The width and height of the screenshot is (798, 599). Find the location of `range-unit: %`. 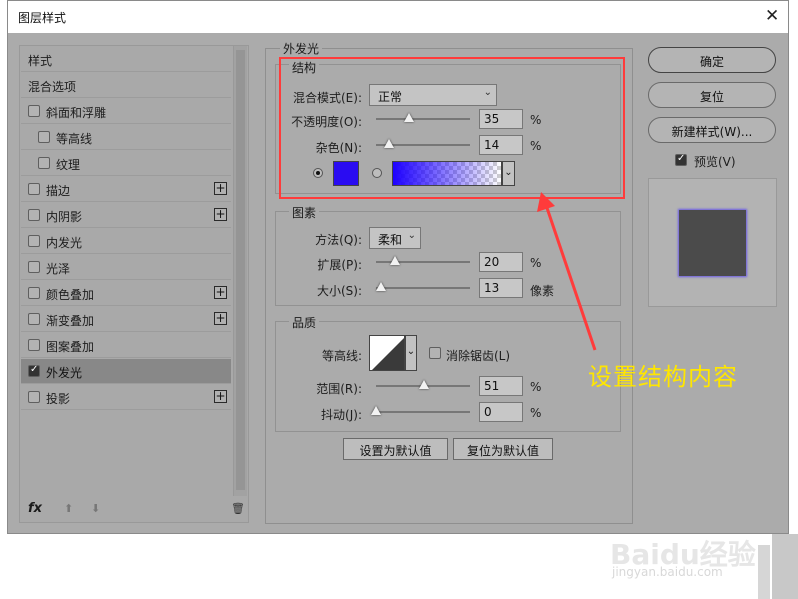

range-unit: % is located at coordinates (536, 387).